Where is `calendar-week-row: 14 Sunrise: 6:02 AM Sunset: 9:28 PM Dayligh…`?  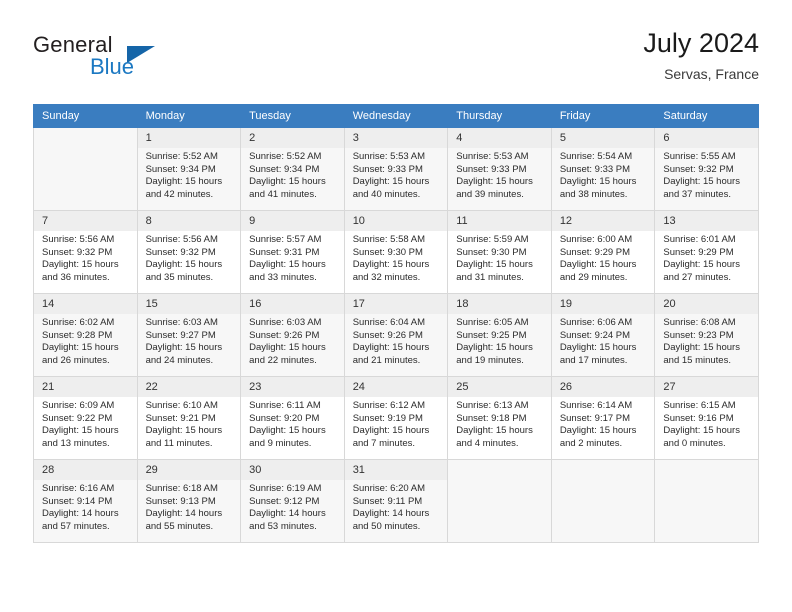
calendar-week-row: 14 Sunrise: 6:02 AM Sunset: 9:28 PM Dayligh… is located at coordinates (396, 335).